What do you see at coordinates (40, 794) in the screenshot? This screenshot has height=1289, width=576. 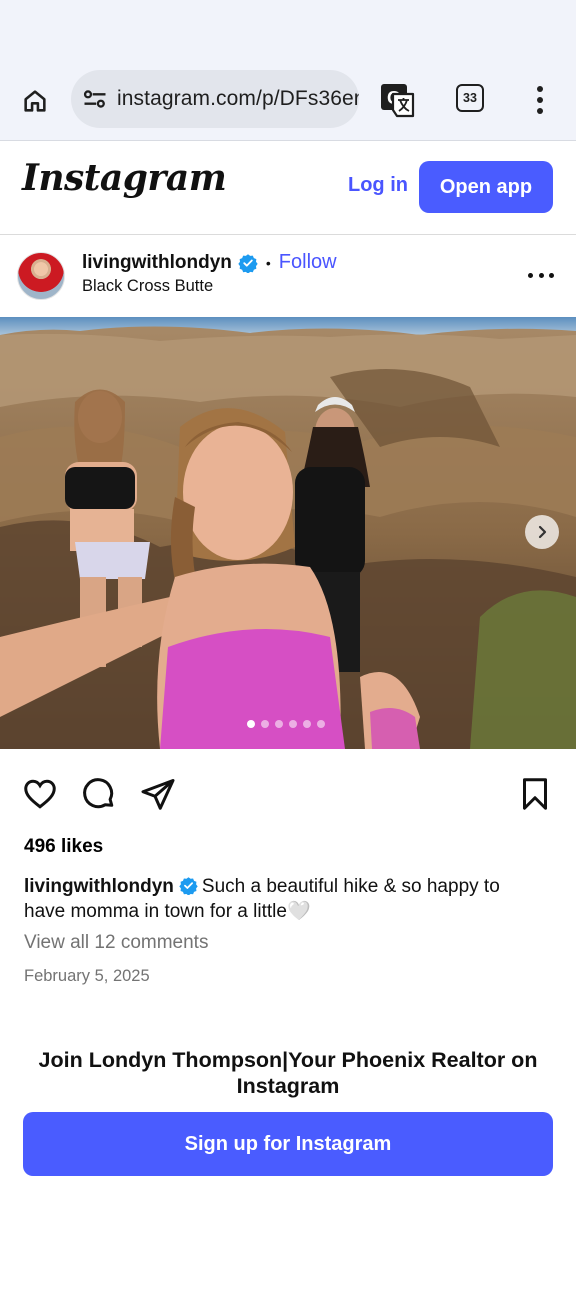 I see `like-heart-icon` at bounding box center [40, 794].